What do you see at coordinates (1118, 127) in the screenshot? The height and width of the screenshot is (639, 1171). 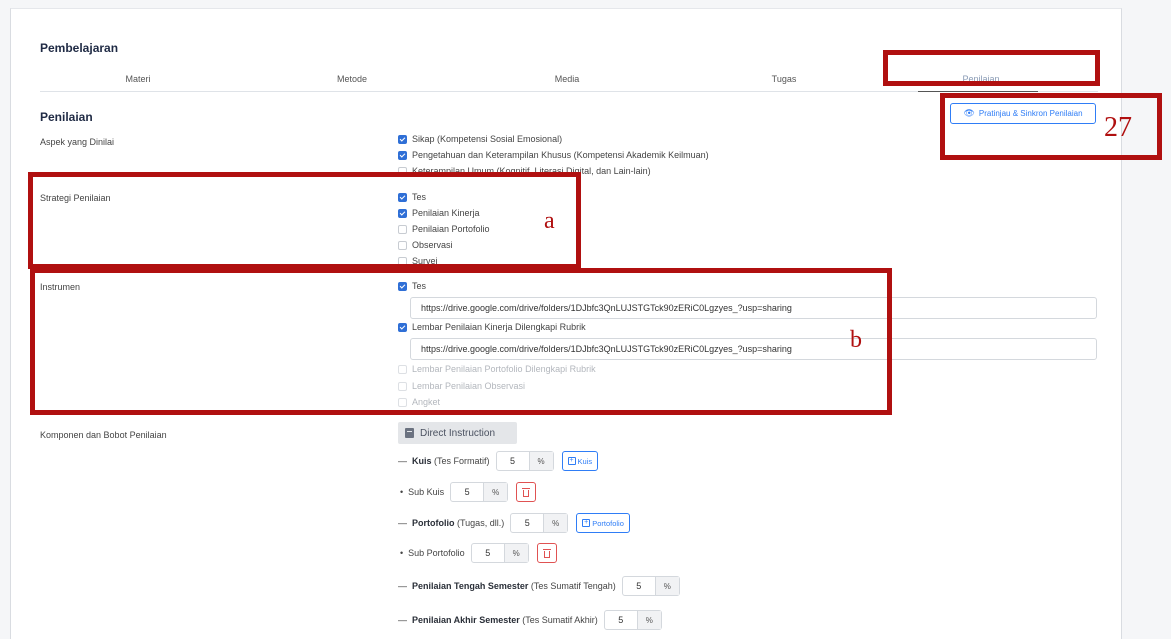 I see `annotation-page-number: 27` at bounding box center [1118, 127].